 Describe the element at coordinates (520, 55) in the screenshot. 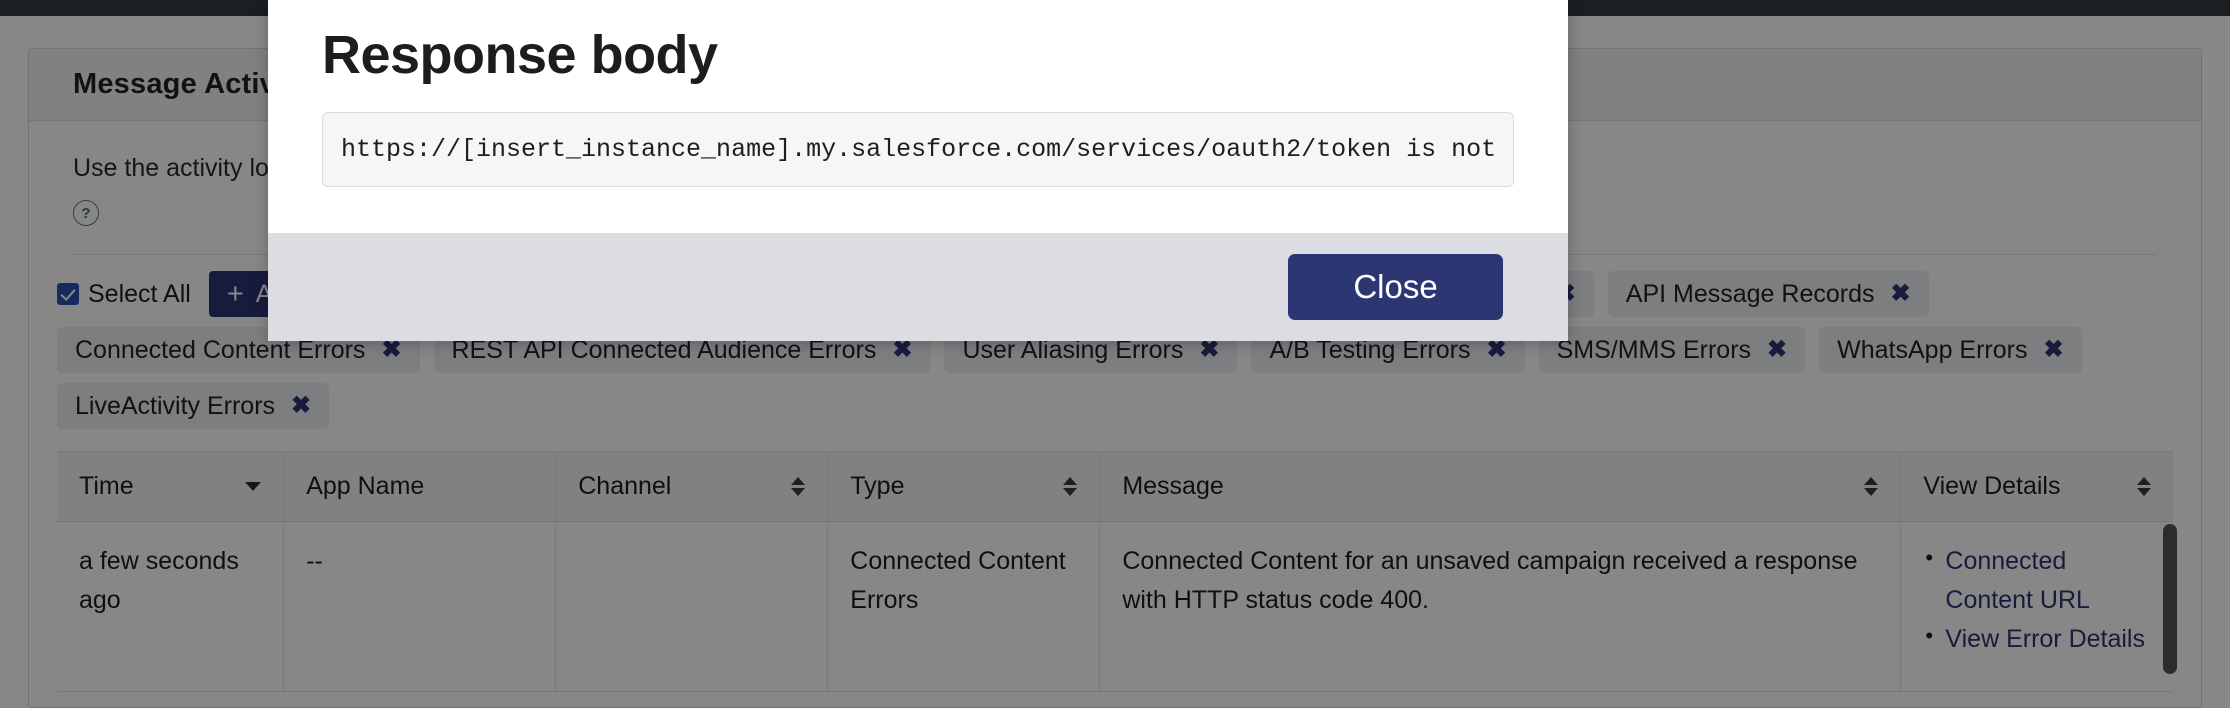

I see `modal-title: Response body` at that location.